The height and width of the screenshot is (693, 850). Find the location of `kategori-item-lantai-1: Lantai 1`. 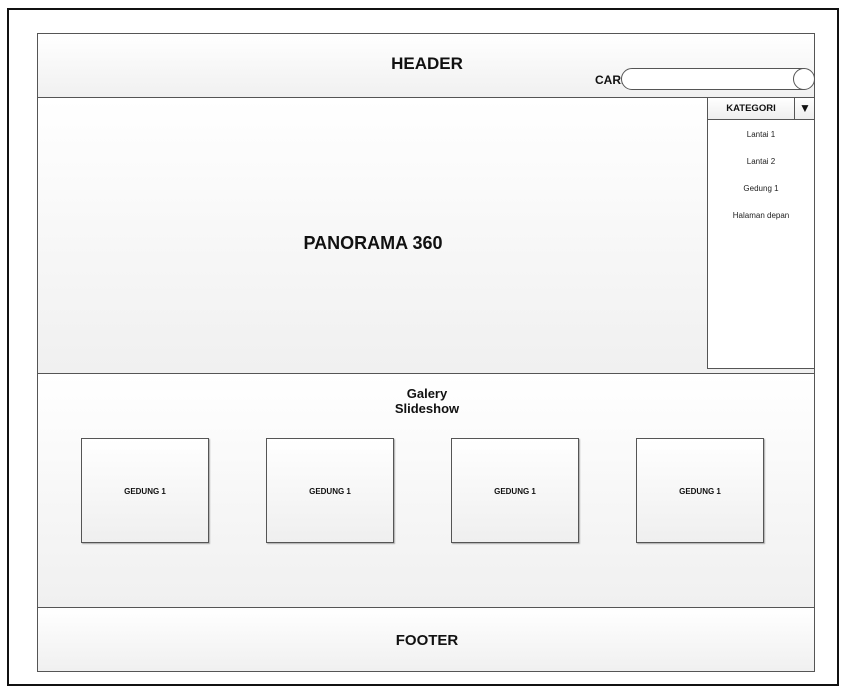

kategori-item-lantai-1: Lantai 1 is located at coordinates (761, 134).